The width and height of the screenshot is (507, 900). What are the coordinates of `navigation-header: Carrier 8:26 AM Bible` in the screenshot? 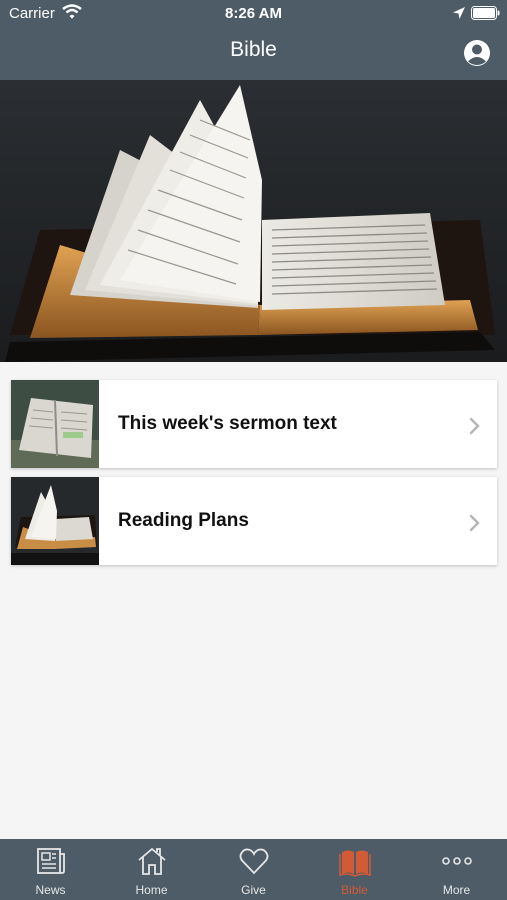 It's located at (253, 40).